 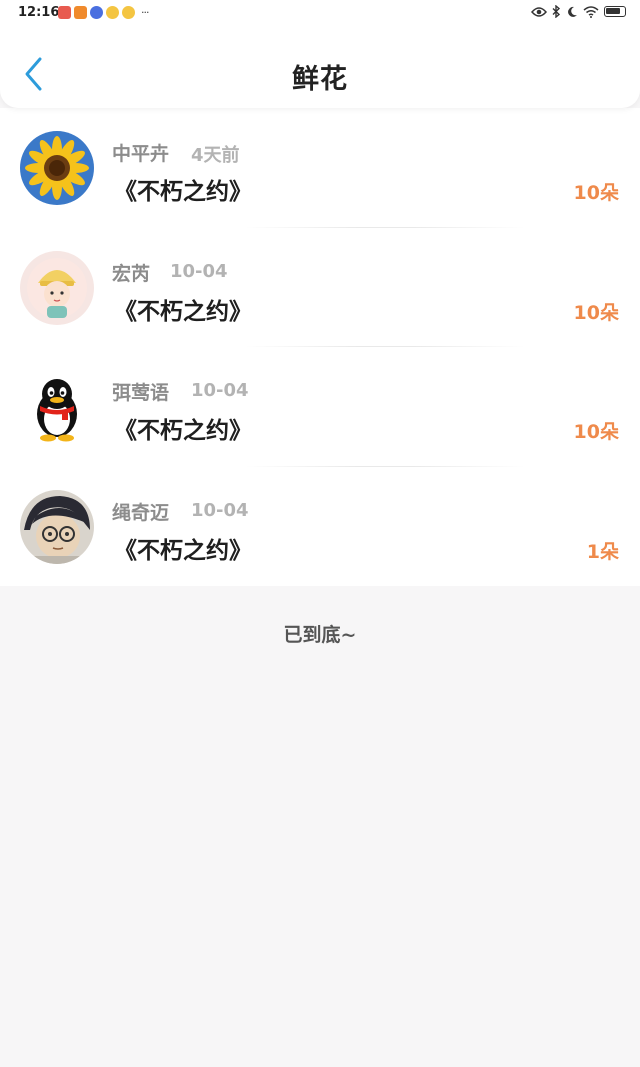 I want to click on battery-icon, so click(x=615, y=11).